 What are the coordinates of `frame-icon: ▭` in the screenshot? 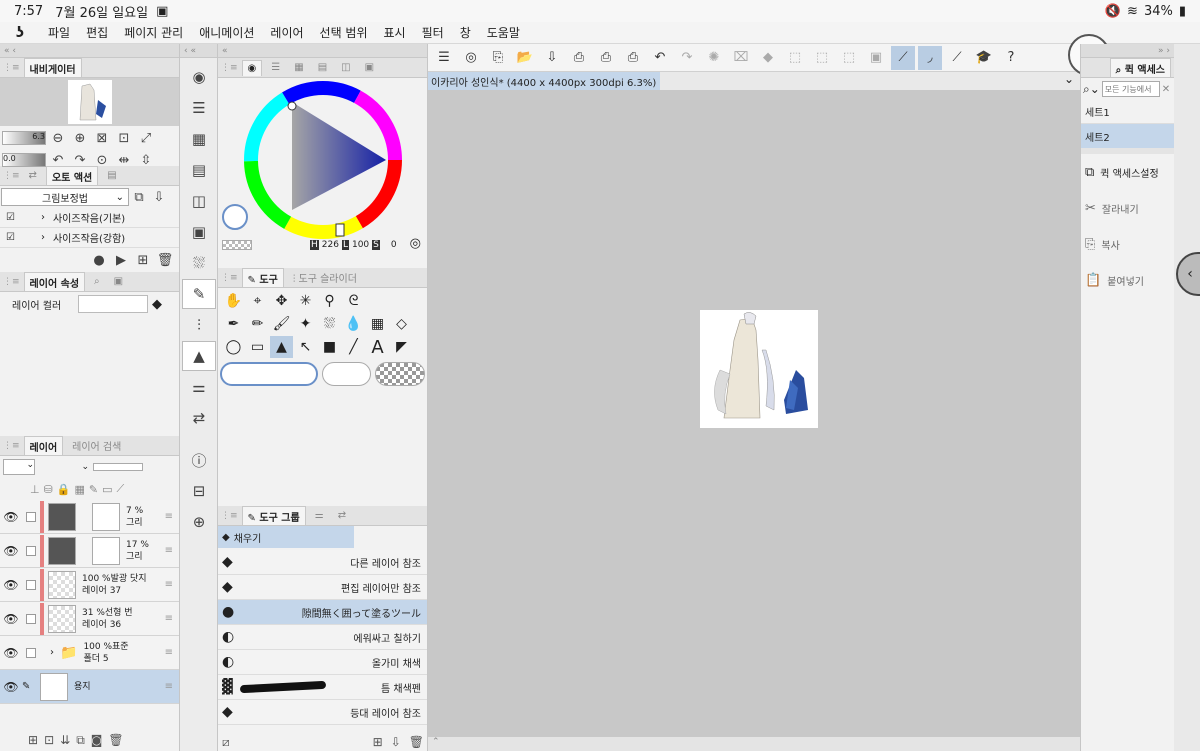 It's located at (257, 347).